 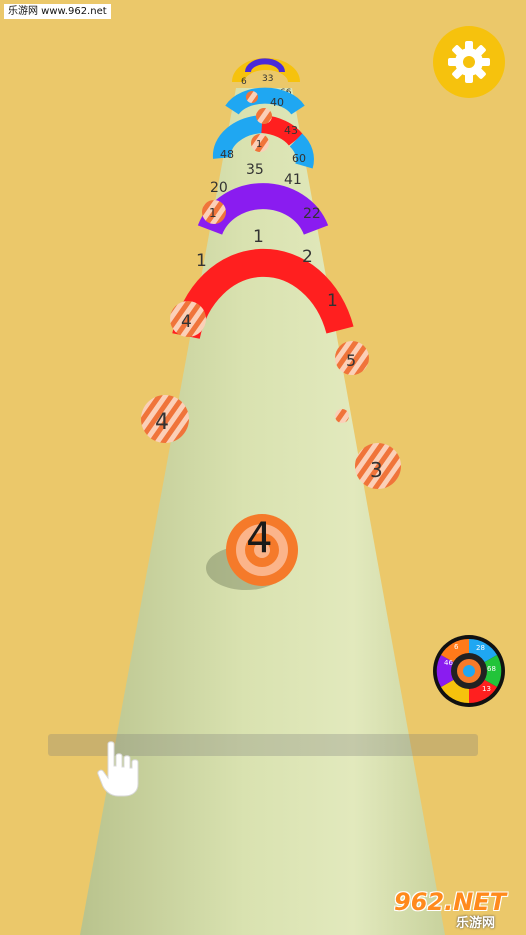 What do you see at coordinates (291, 130) in the screenshot?
I see `ring-label: 43` at bounding box center [291, 130].